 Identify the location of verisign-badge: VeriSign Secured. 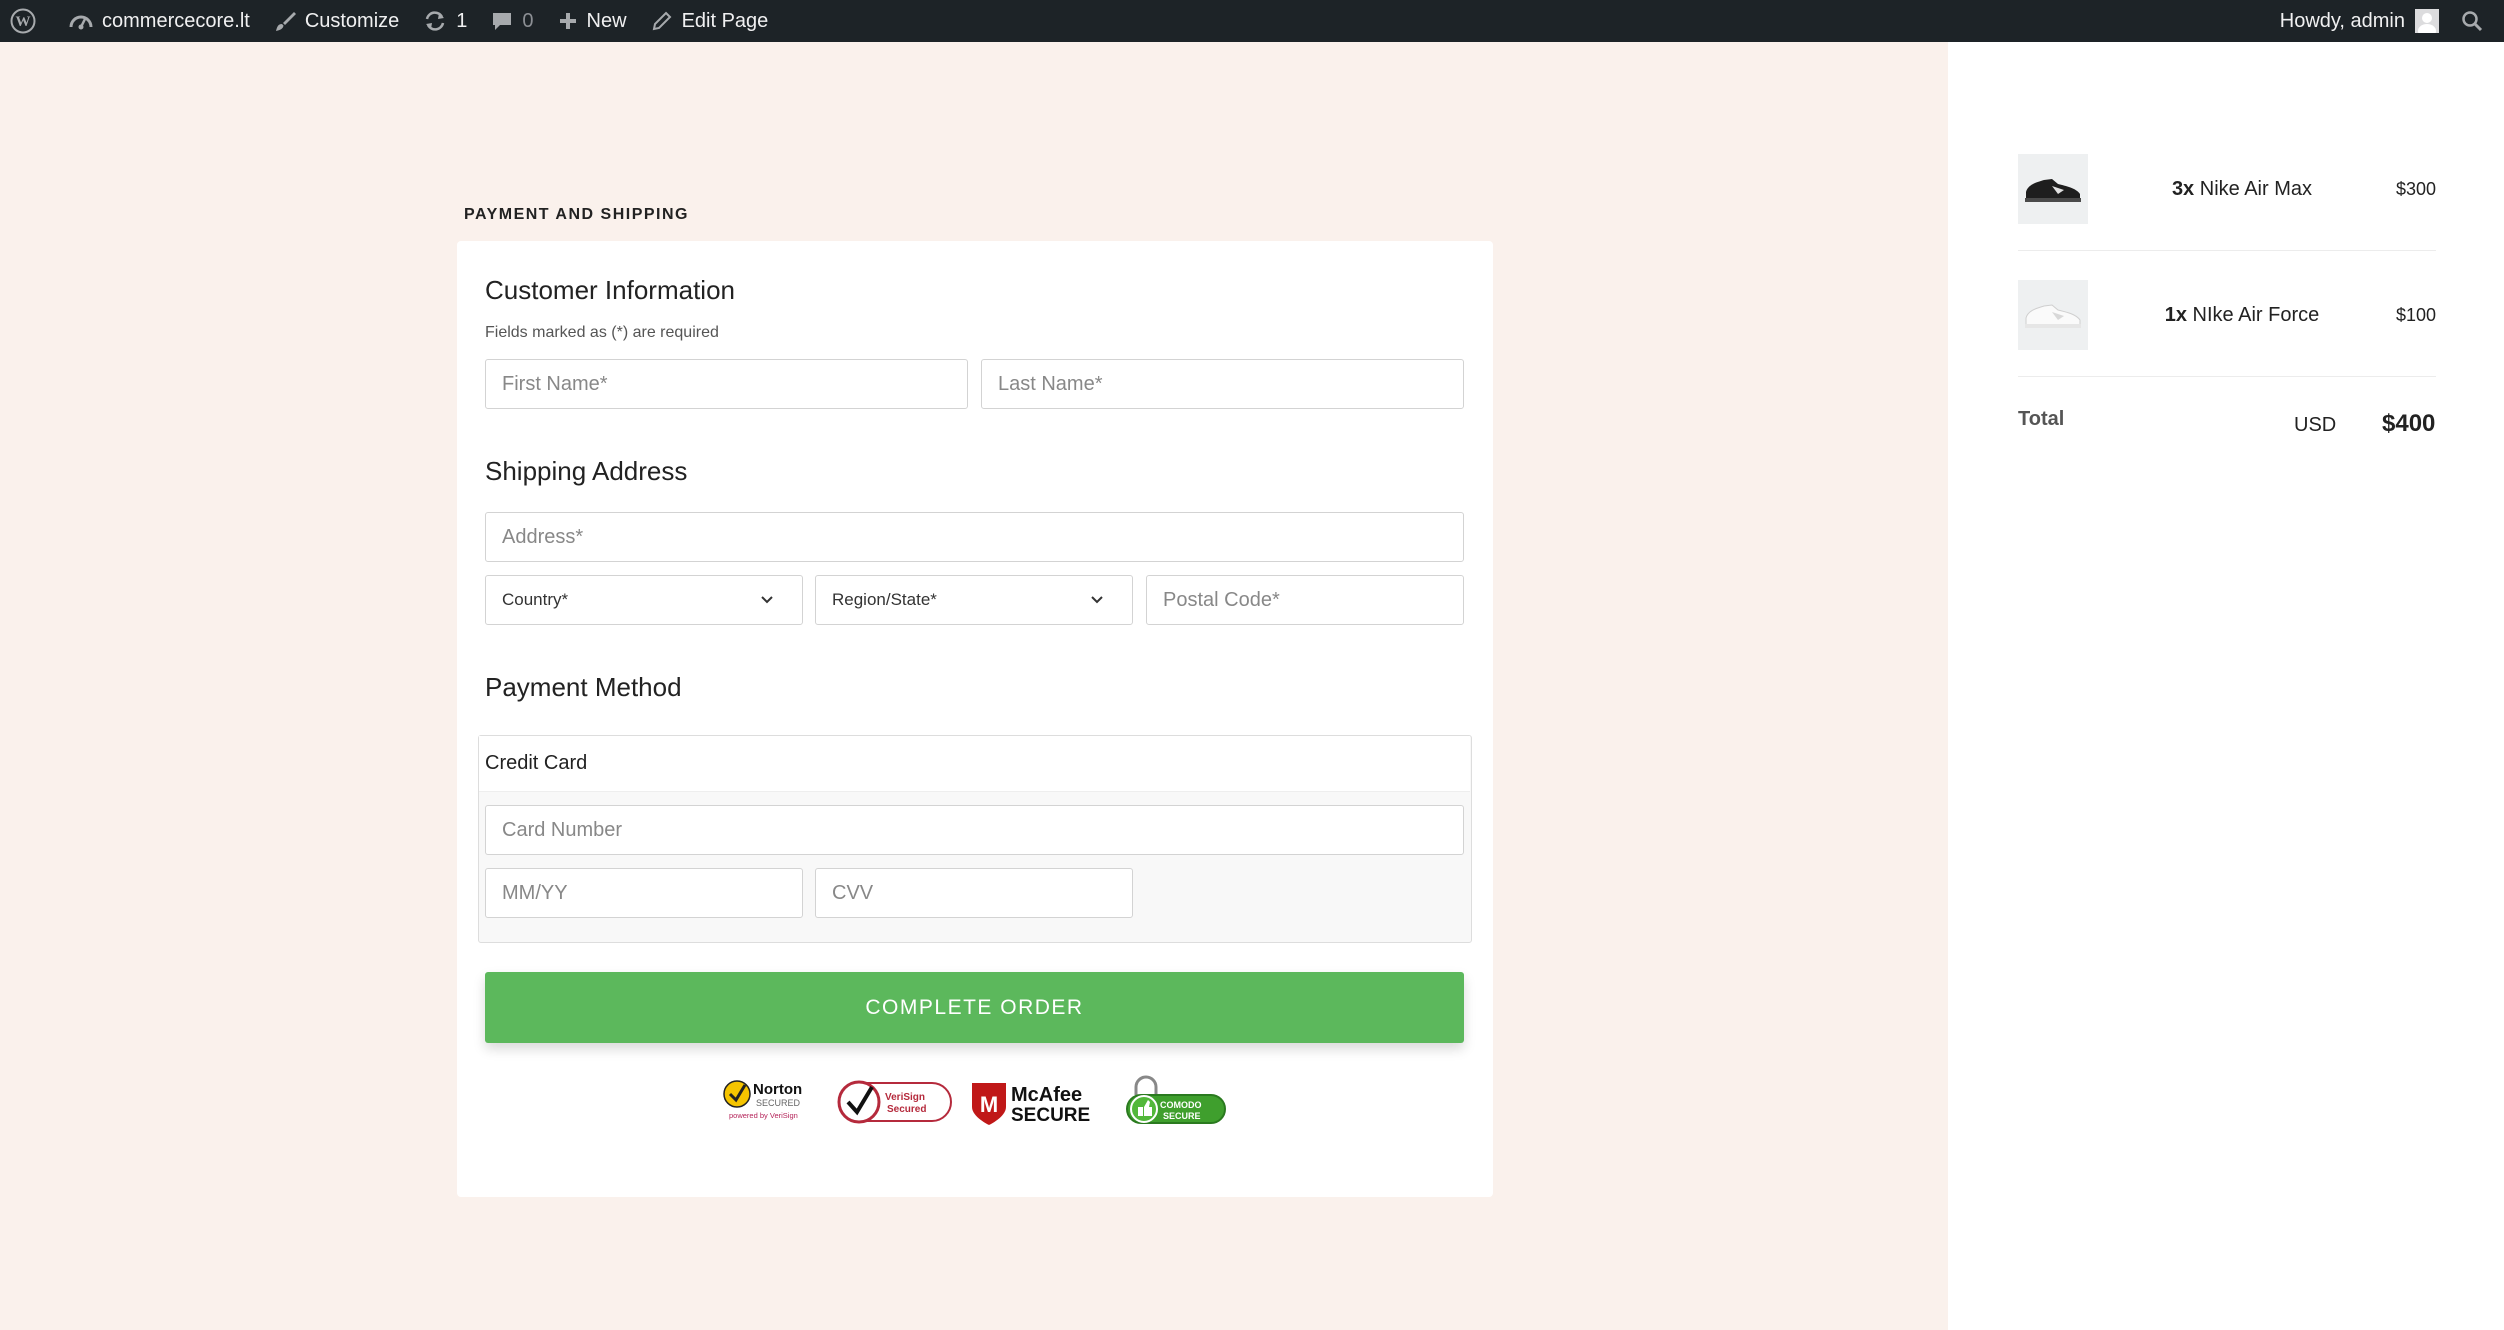
(894, 1102).